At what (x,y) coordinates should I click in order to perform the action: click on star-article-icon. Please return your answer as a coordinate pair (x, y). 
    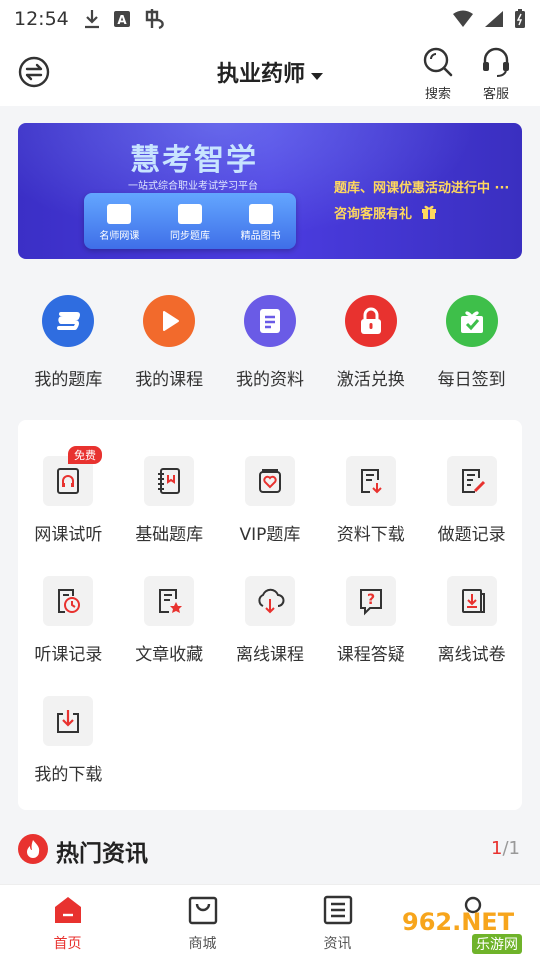
    Looking at the image, I should click on (169, 601).